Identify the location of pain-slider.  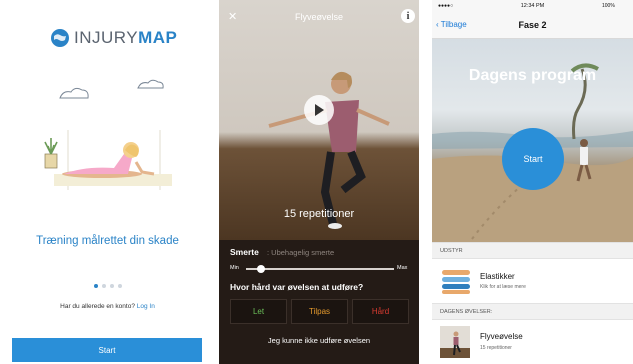
(320, 269).